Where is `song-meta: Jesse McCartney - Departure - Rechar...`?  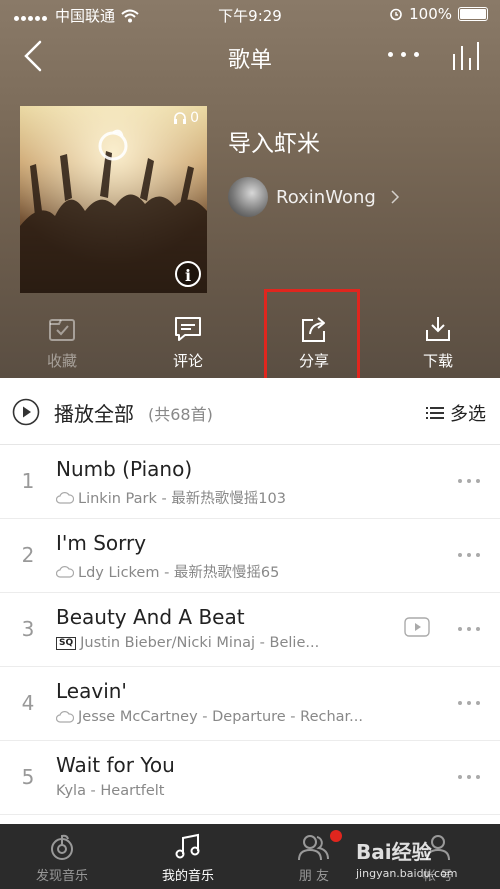
song-meta: Jesse McCartney - Departure - Rechar... is located at coordinates (209, 717).